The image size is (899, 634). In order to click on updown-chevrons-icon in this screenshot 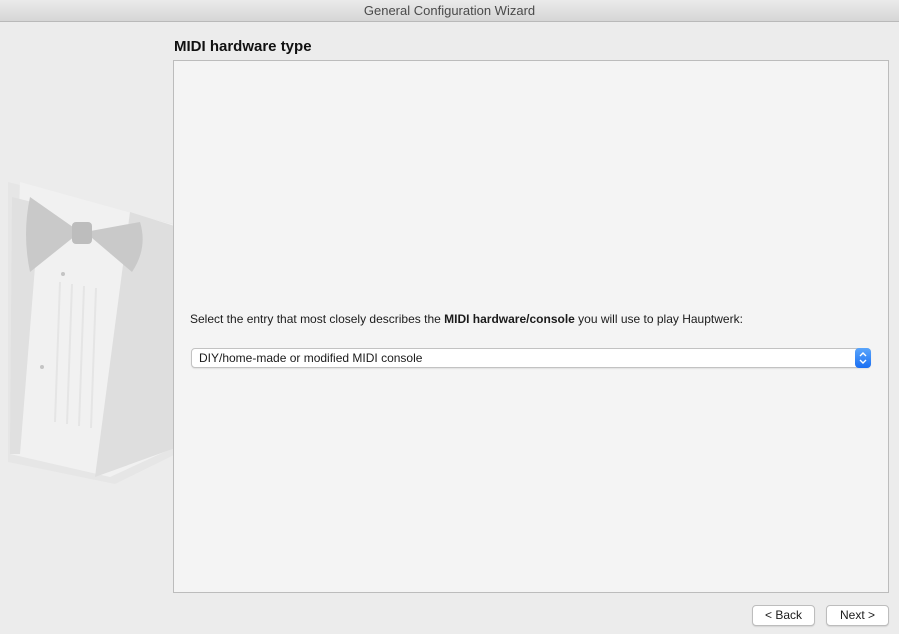, I will do `click(863, 358)`.